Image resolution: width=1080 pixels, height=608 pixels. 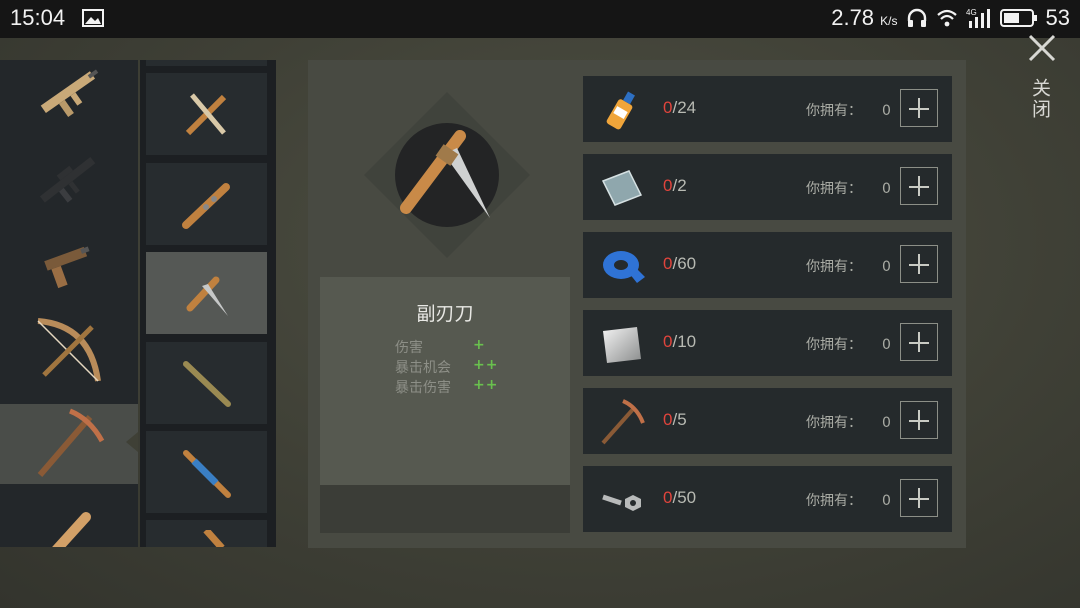 I want to click on category-pickaxe, so click(x=69, y=444).